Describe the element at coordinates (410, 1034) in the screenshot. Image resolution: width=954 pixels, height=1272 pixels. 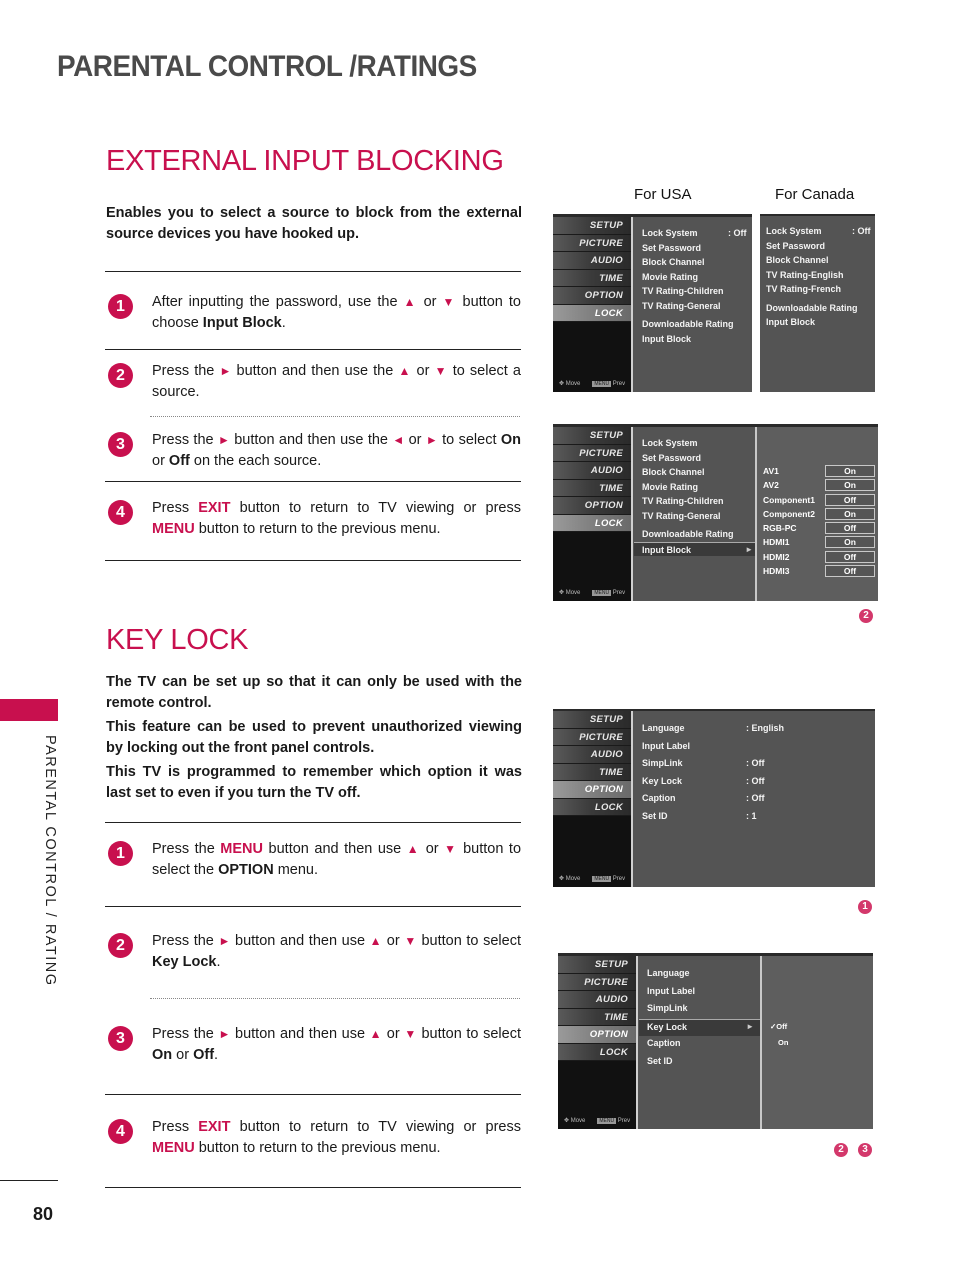
I see `down-arrow-icon: ▼` at that location.